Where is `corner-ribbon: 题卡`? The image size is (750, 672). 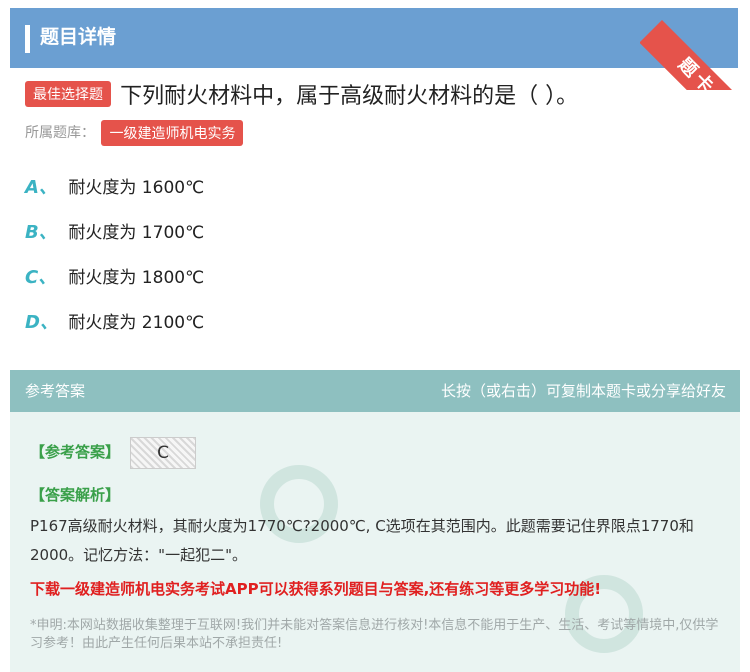
corner-ribbon: 题卡 is located at coordinates (695, 45).